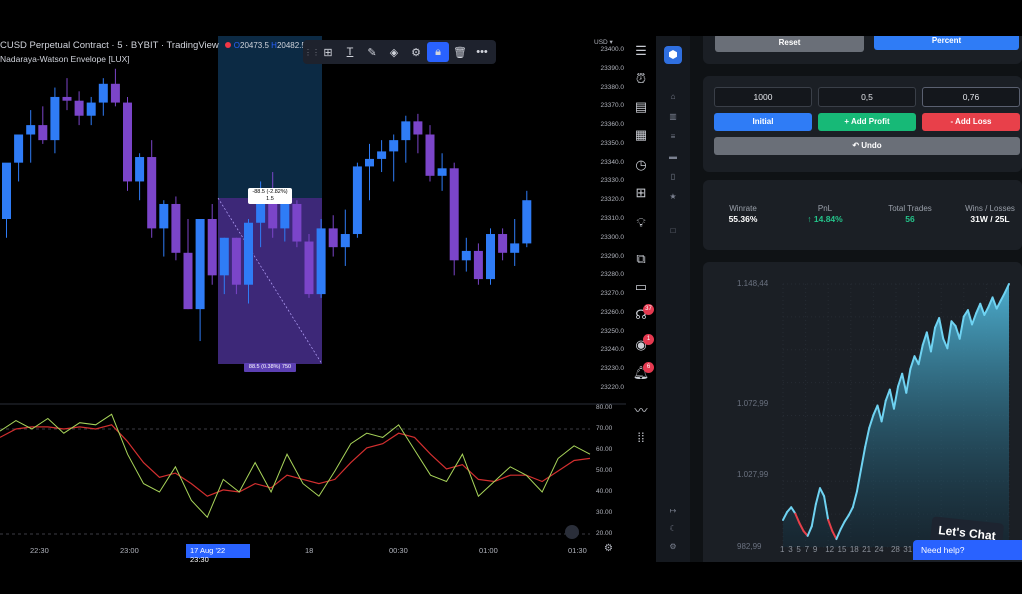 The height and width of the screenshot is (594, 1022). Describe the element at coordinates (350, 52) in the screenshot. I see `text-icon: T` at that location.